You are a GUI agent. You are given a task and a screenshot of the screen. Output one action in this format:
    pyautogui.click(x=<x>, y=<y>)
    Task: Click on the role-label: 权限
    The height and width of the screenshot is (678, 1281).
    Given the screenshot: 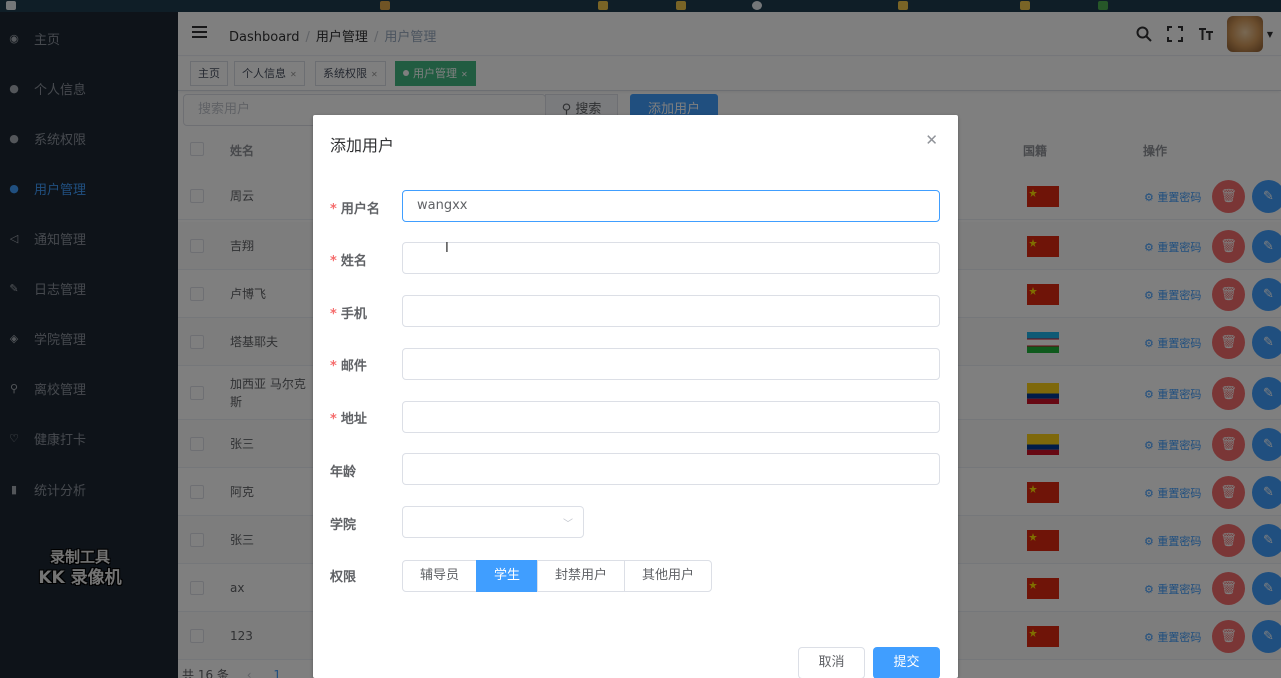 What is the action you would take?
    pyautogui.click(x=343, y=577)
    